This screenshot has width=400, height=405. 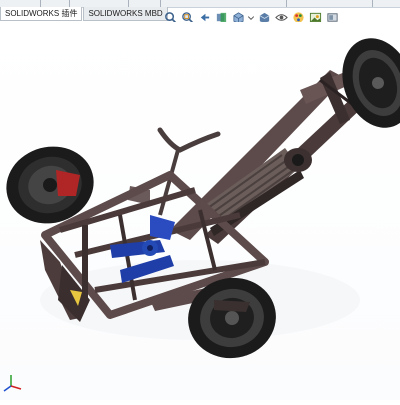 I want to click on tab-solidworks-addins: SOLIDWORKS 插件, so click(x=41, y=14).